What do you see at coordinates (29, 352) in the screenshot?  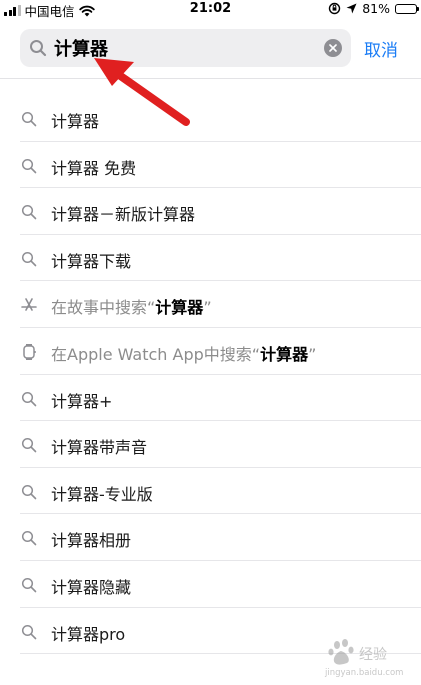 I see `apple-watch-icon` at bounding box center [29, 352].